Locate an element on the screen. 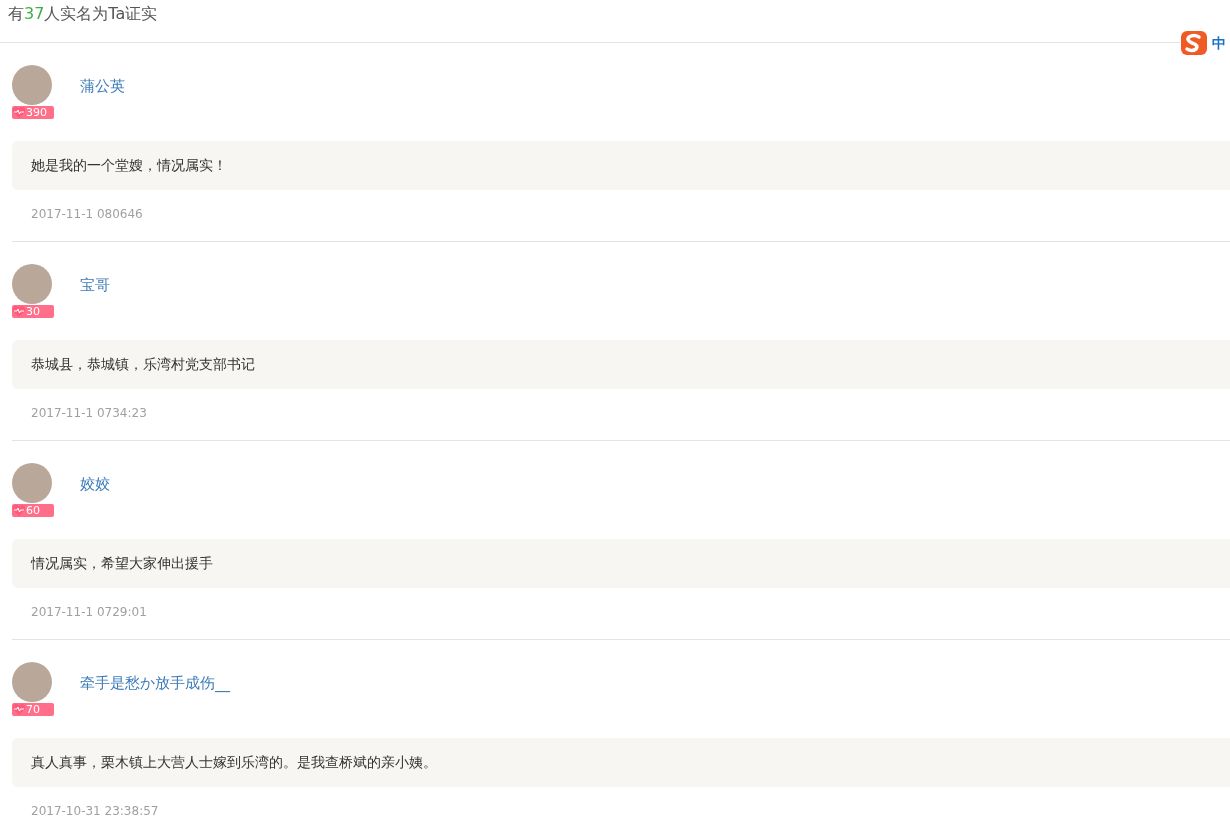  comment-bubble: 恭城县，恭城镇，乐湾村党支部书记 is located at coordinates (621, 364).